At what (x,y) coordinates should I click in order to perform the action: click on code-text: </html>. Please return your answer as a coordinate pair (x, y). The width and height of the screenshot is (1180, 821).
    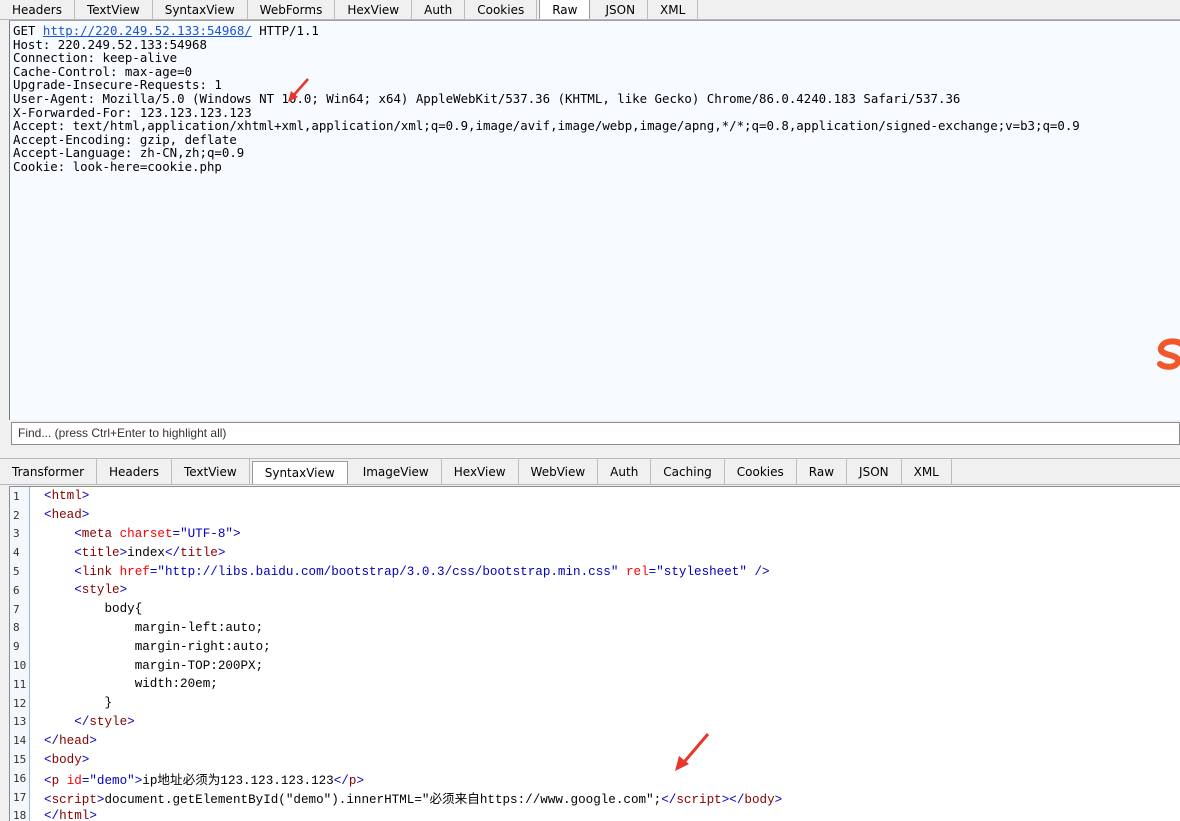
    Looking at the image, I should click on (63, 815).